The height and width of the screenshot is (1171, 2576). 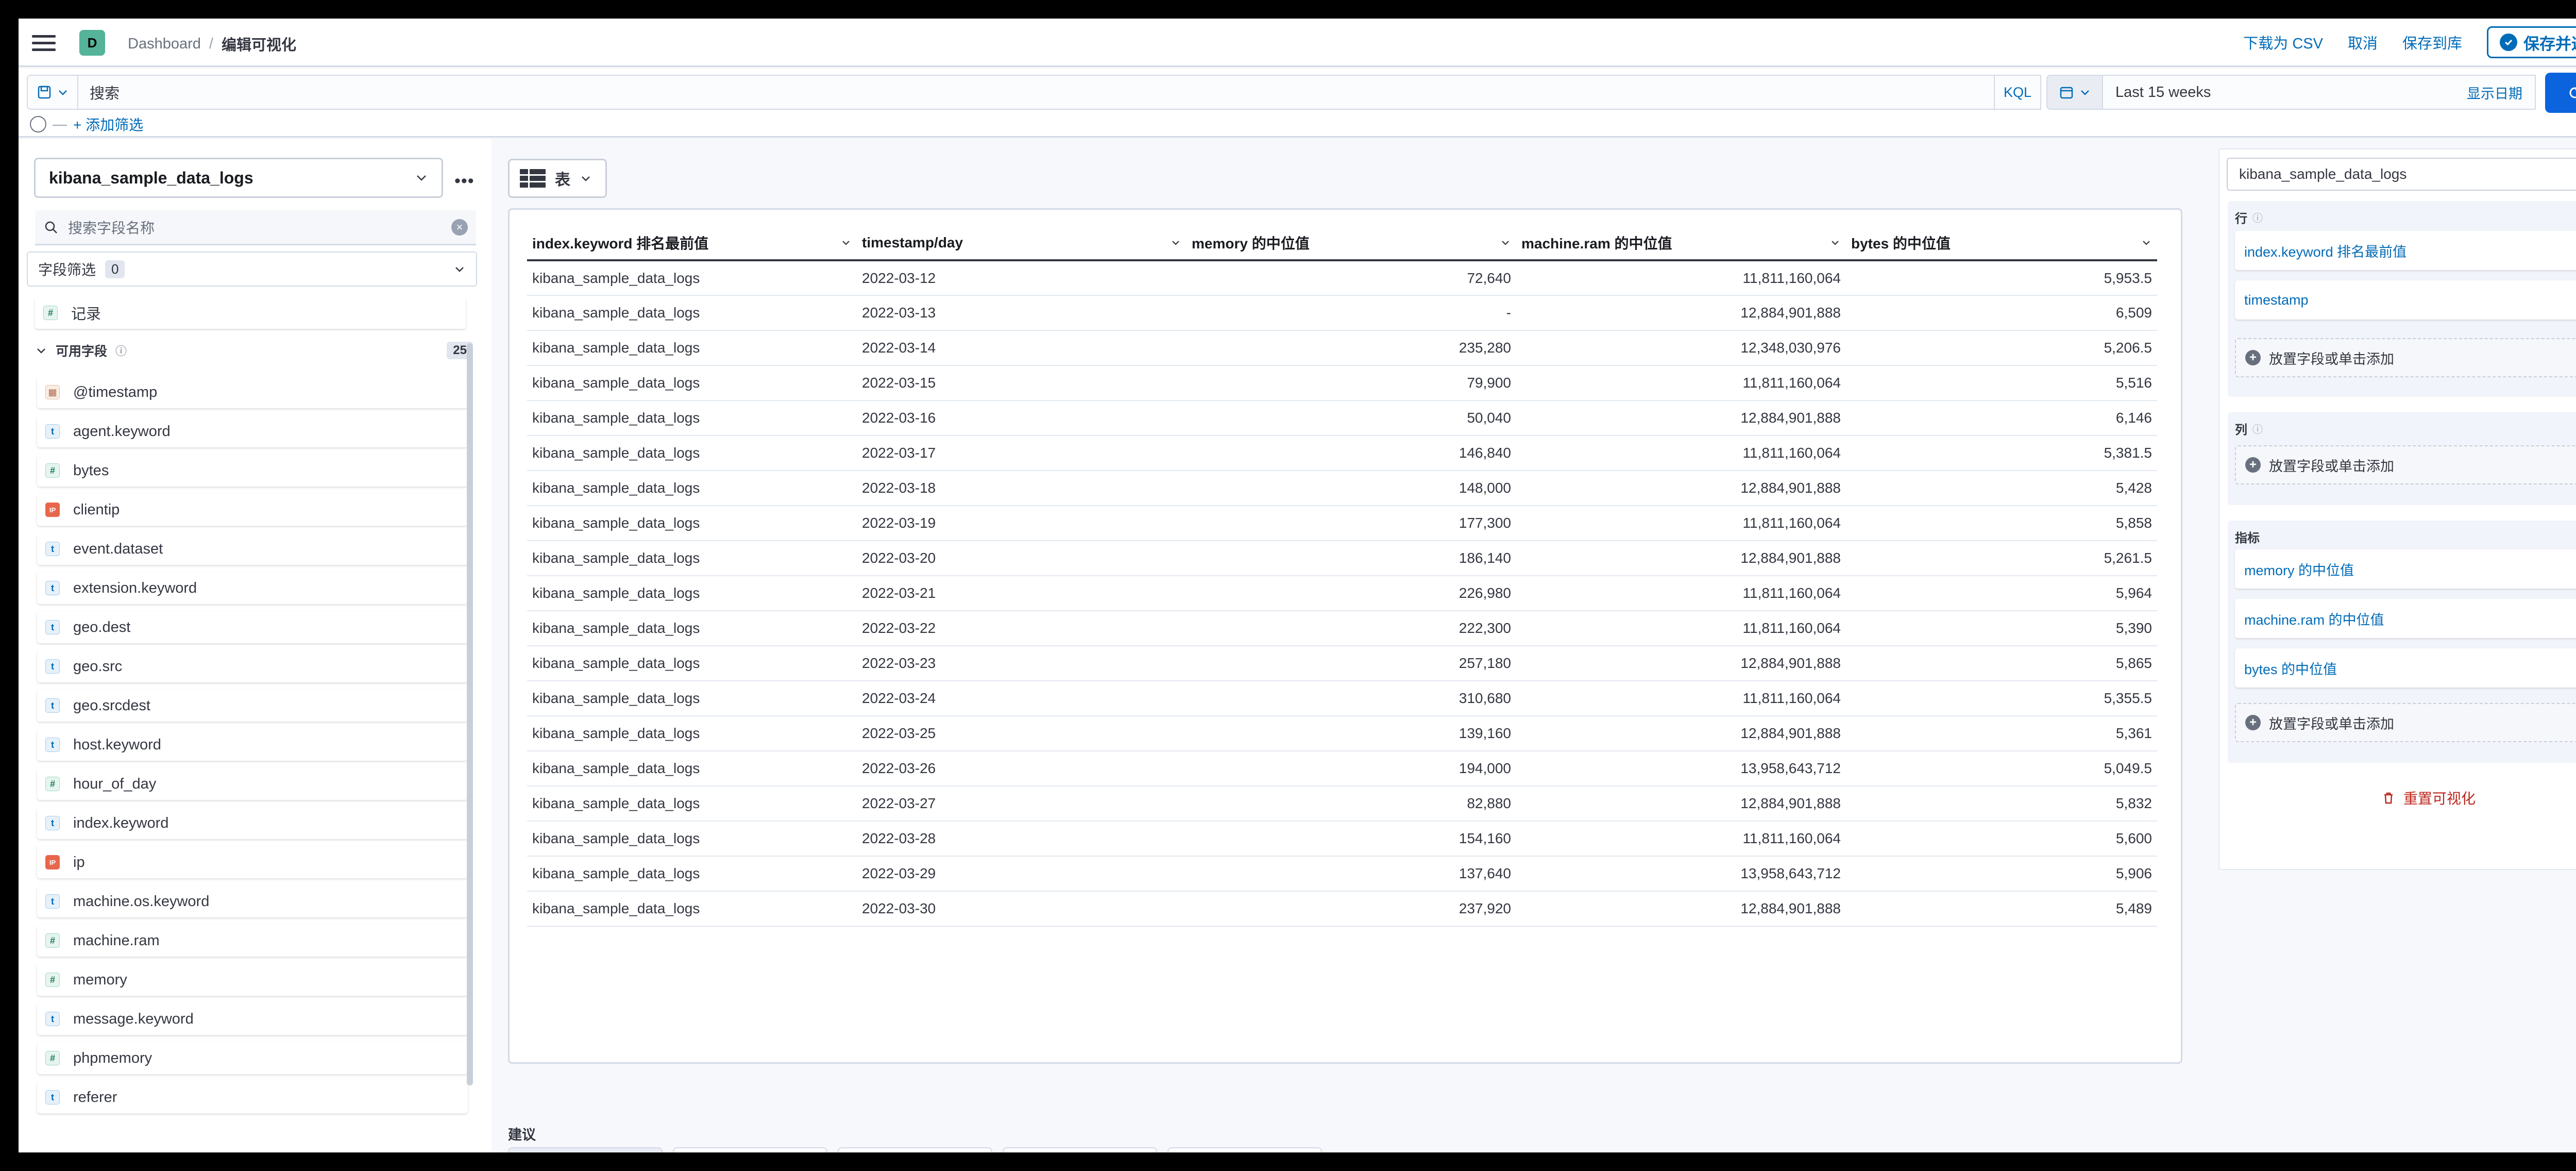 I want to click on field-item: t event.dataset, so click(x=252, y=549).